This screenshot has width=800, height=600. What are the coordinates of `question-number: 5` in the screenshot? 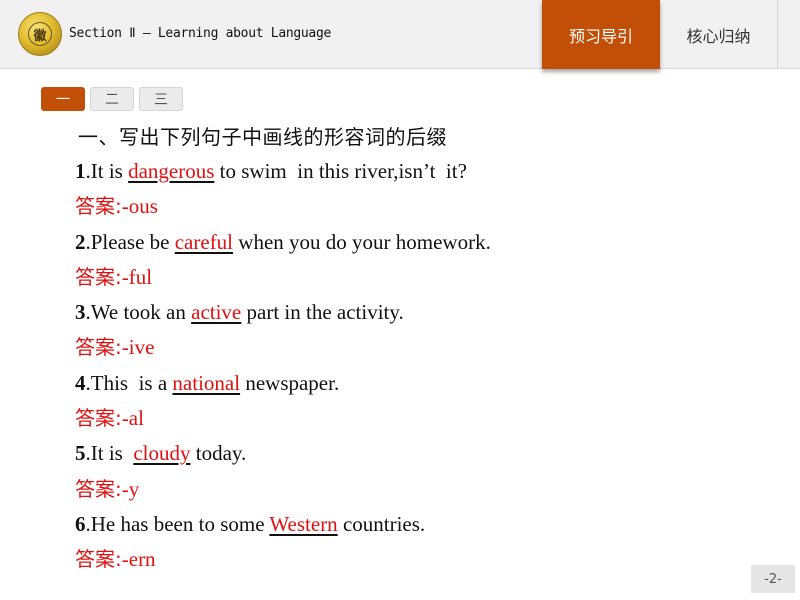 It's located at (80, 453).